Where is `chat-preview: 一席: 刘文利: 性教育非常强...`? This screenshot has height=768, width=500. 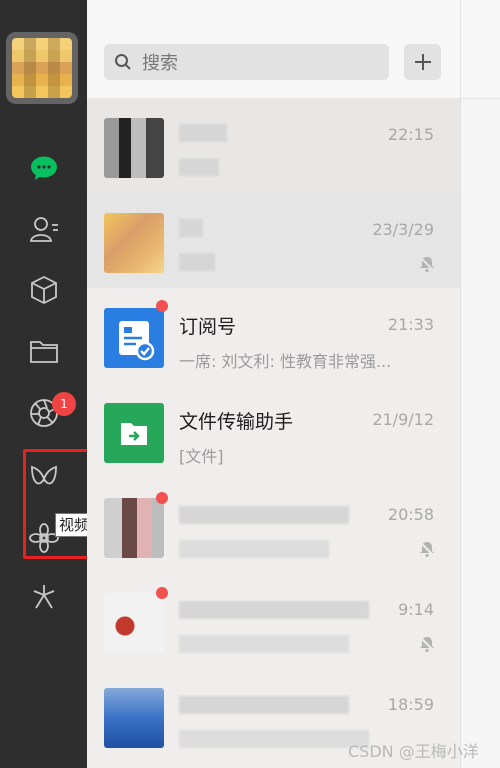 chat-preview: 一席: 刘文利: 性教育非常强... is located at coordinates (285, 361).